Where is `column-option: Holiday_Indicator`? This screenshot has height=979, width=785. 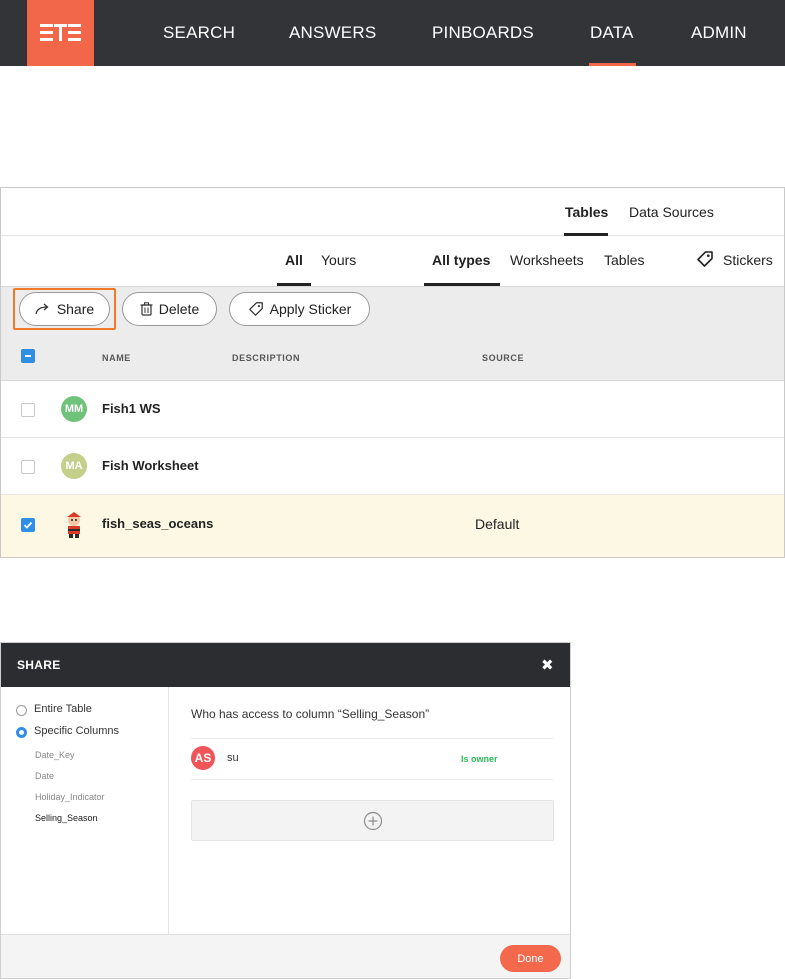
column-option: Holiday_Indicator is located at coordinates (70, 797).